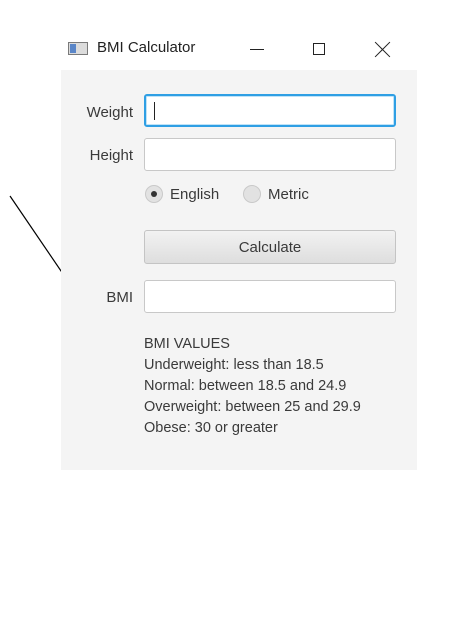  What do you see at coordinates (195, 194) in the screenshot?
I see `english-radio-label: English` at bounding box center [195, 194].